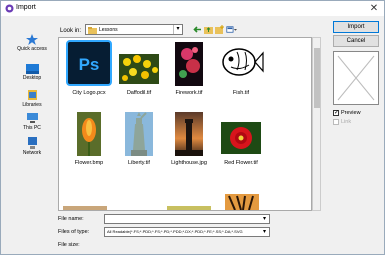  I want to click on file-name: Fish.tif, so click(241, 93).